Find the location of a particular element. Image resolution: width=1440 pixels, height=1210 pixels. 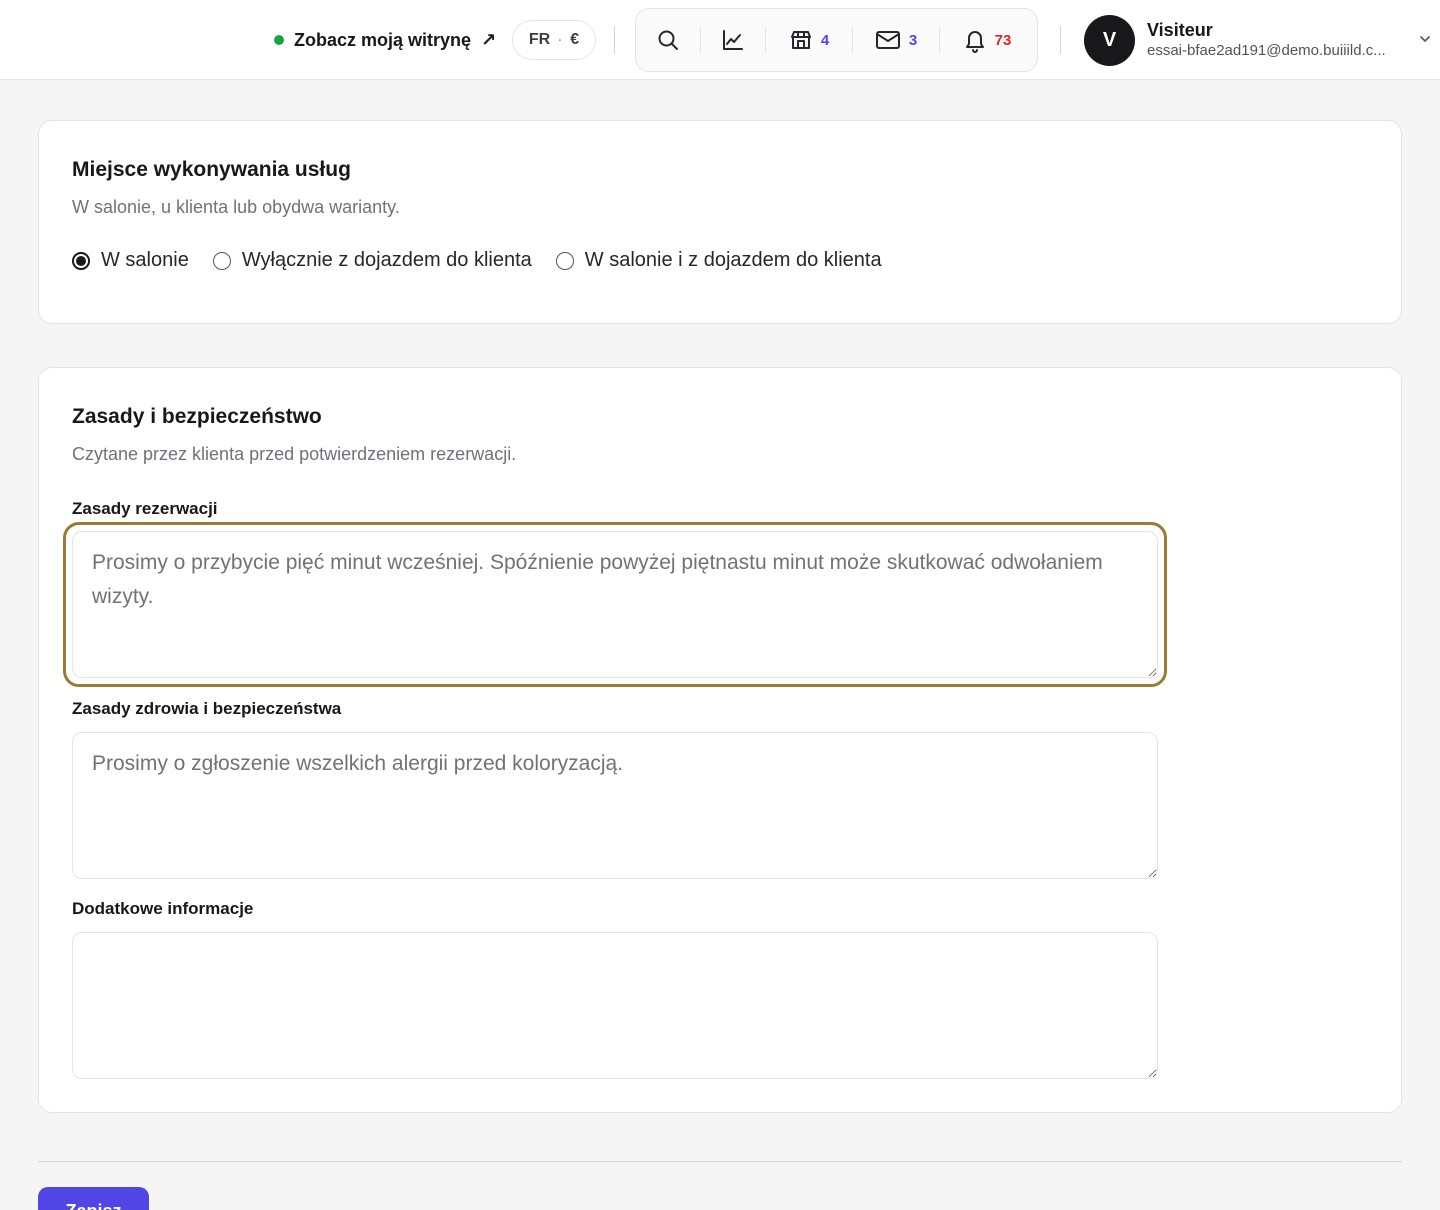

additional-info-textarea is located at coordinates (615, 1005).